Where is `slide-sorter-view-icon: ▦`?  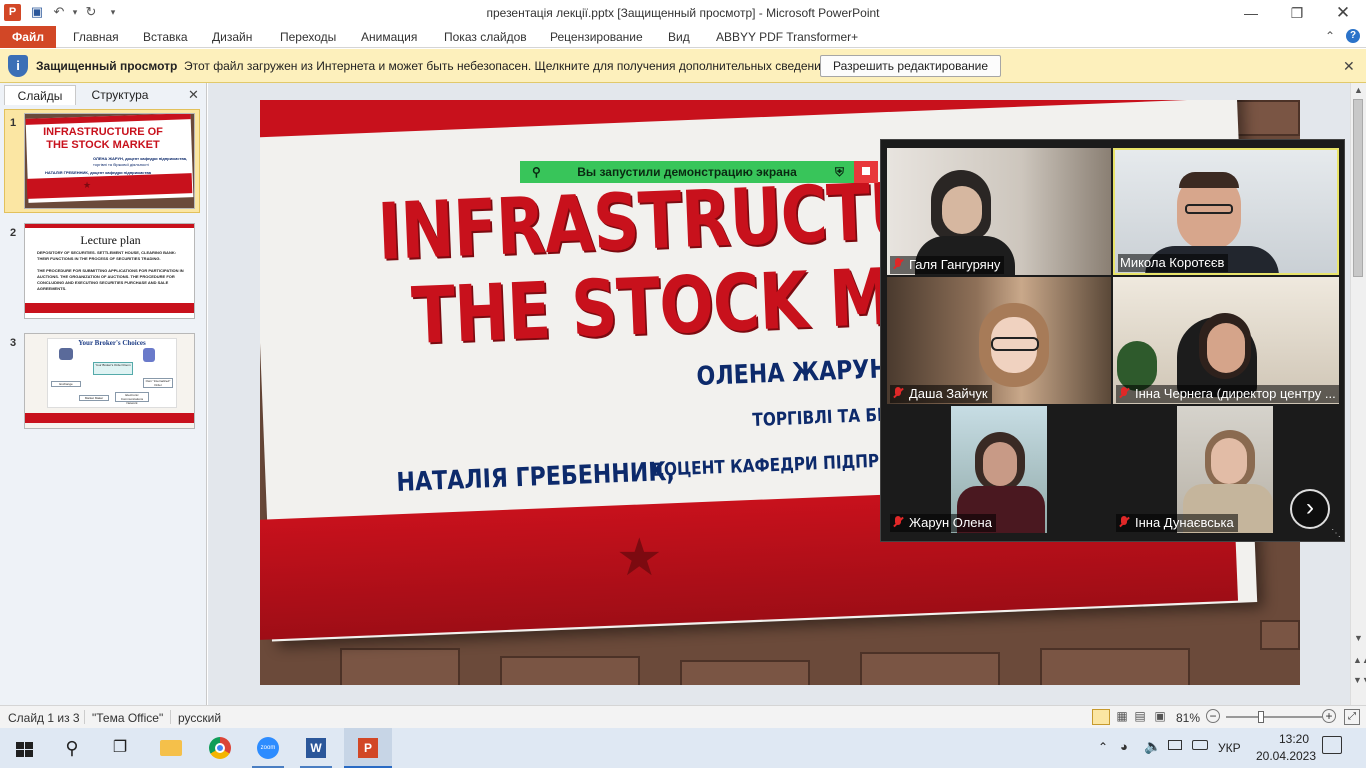 slide-sorter-view-icon: ▦ is located at coordinates (1122, 717).